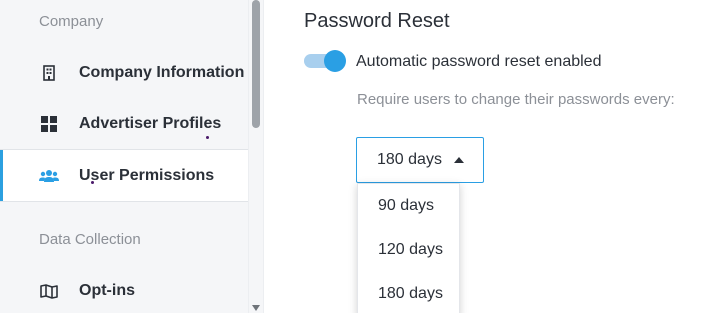 Image resolution: width=707 pixels, height=313 pixels. Describe the element at coordinates (150, 123) in the screenshot. I see `sidebar-item-label: Advertiser Profiles` at that location.